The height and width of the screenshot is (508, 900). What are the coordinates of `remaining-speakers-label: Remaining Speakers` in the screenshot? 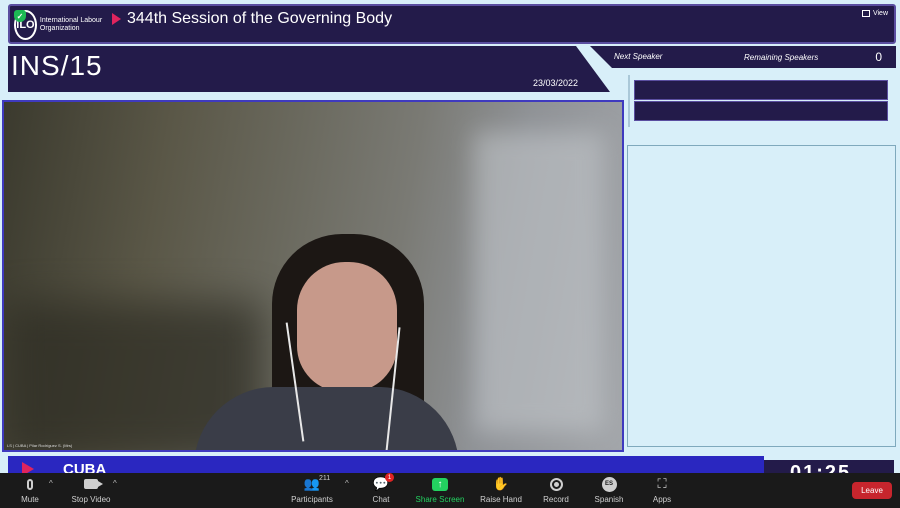 It's located at (781, 57).